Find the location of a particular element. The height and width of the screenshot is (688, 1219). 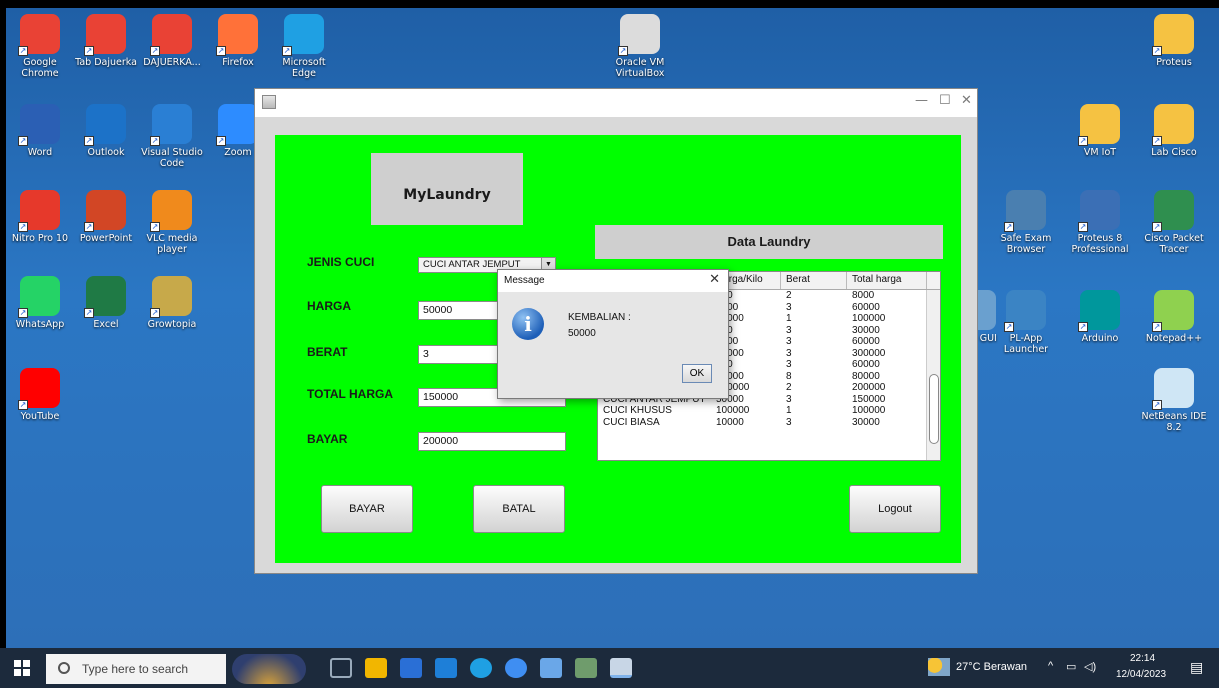

bayar-field: 200000 is located at coordinates (492, 441).